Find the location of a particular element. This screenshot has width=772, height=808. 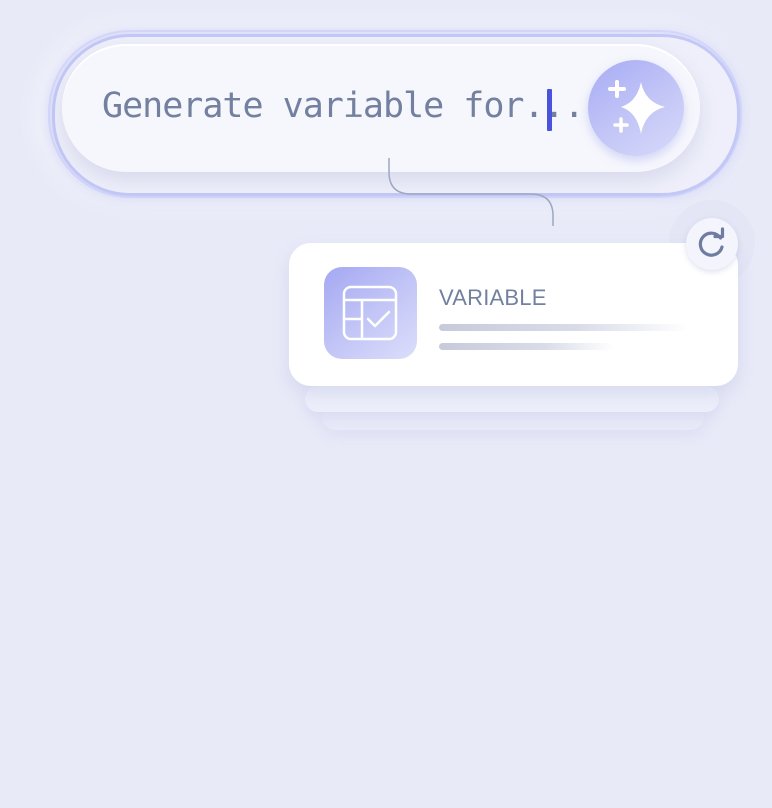

refresh-button is located at coordinates (712, 244).